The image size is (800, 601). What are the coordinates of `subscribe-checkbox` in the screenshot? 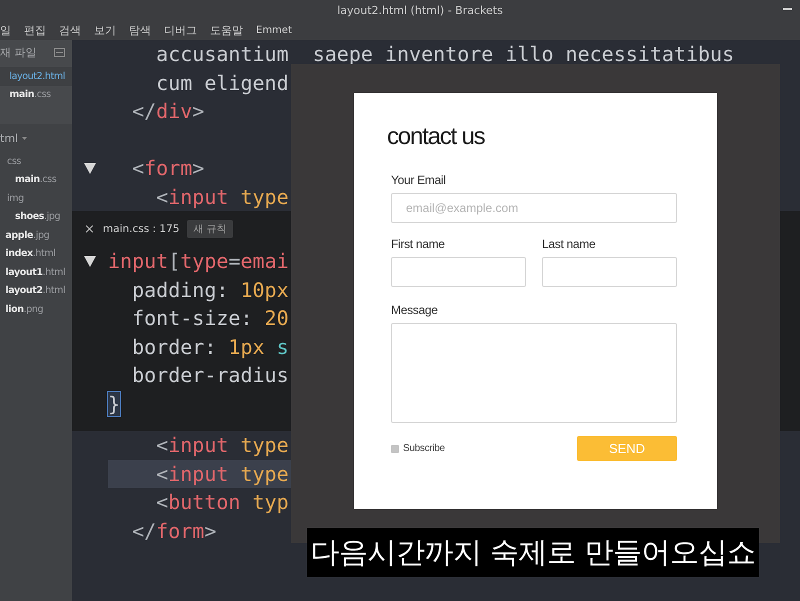 It's located at (395, 448).